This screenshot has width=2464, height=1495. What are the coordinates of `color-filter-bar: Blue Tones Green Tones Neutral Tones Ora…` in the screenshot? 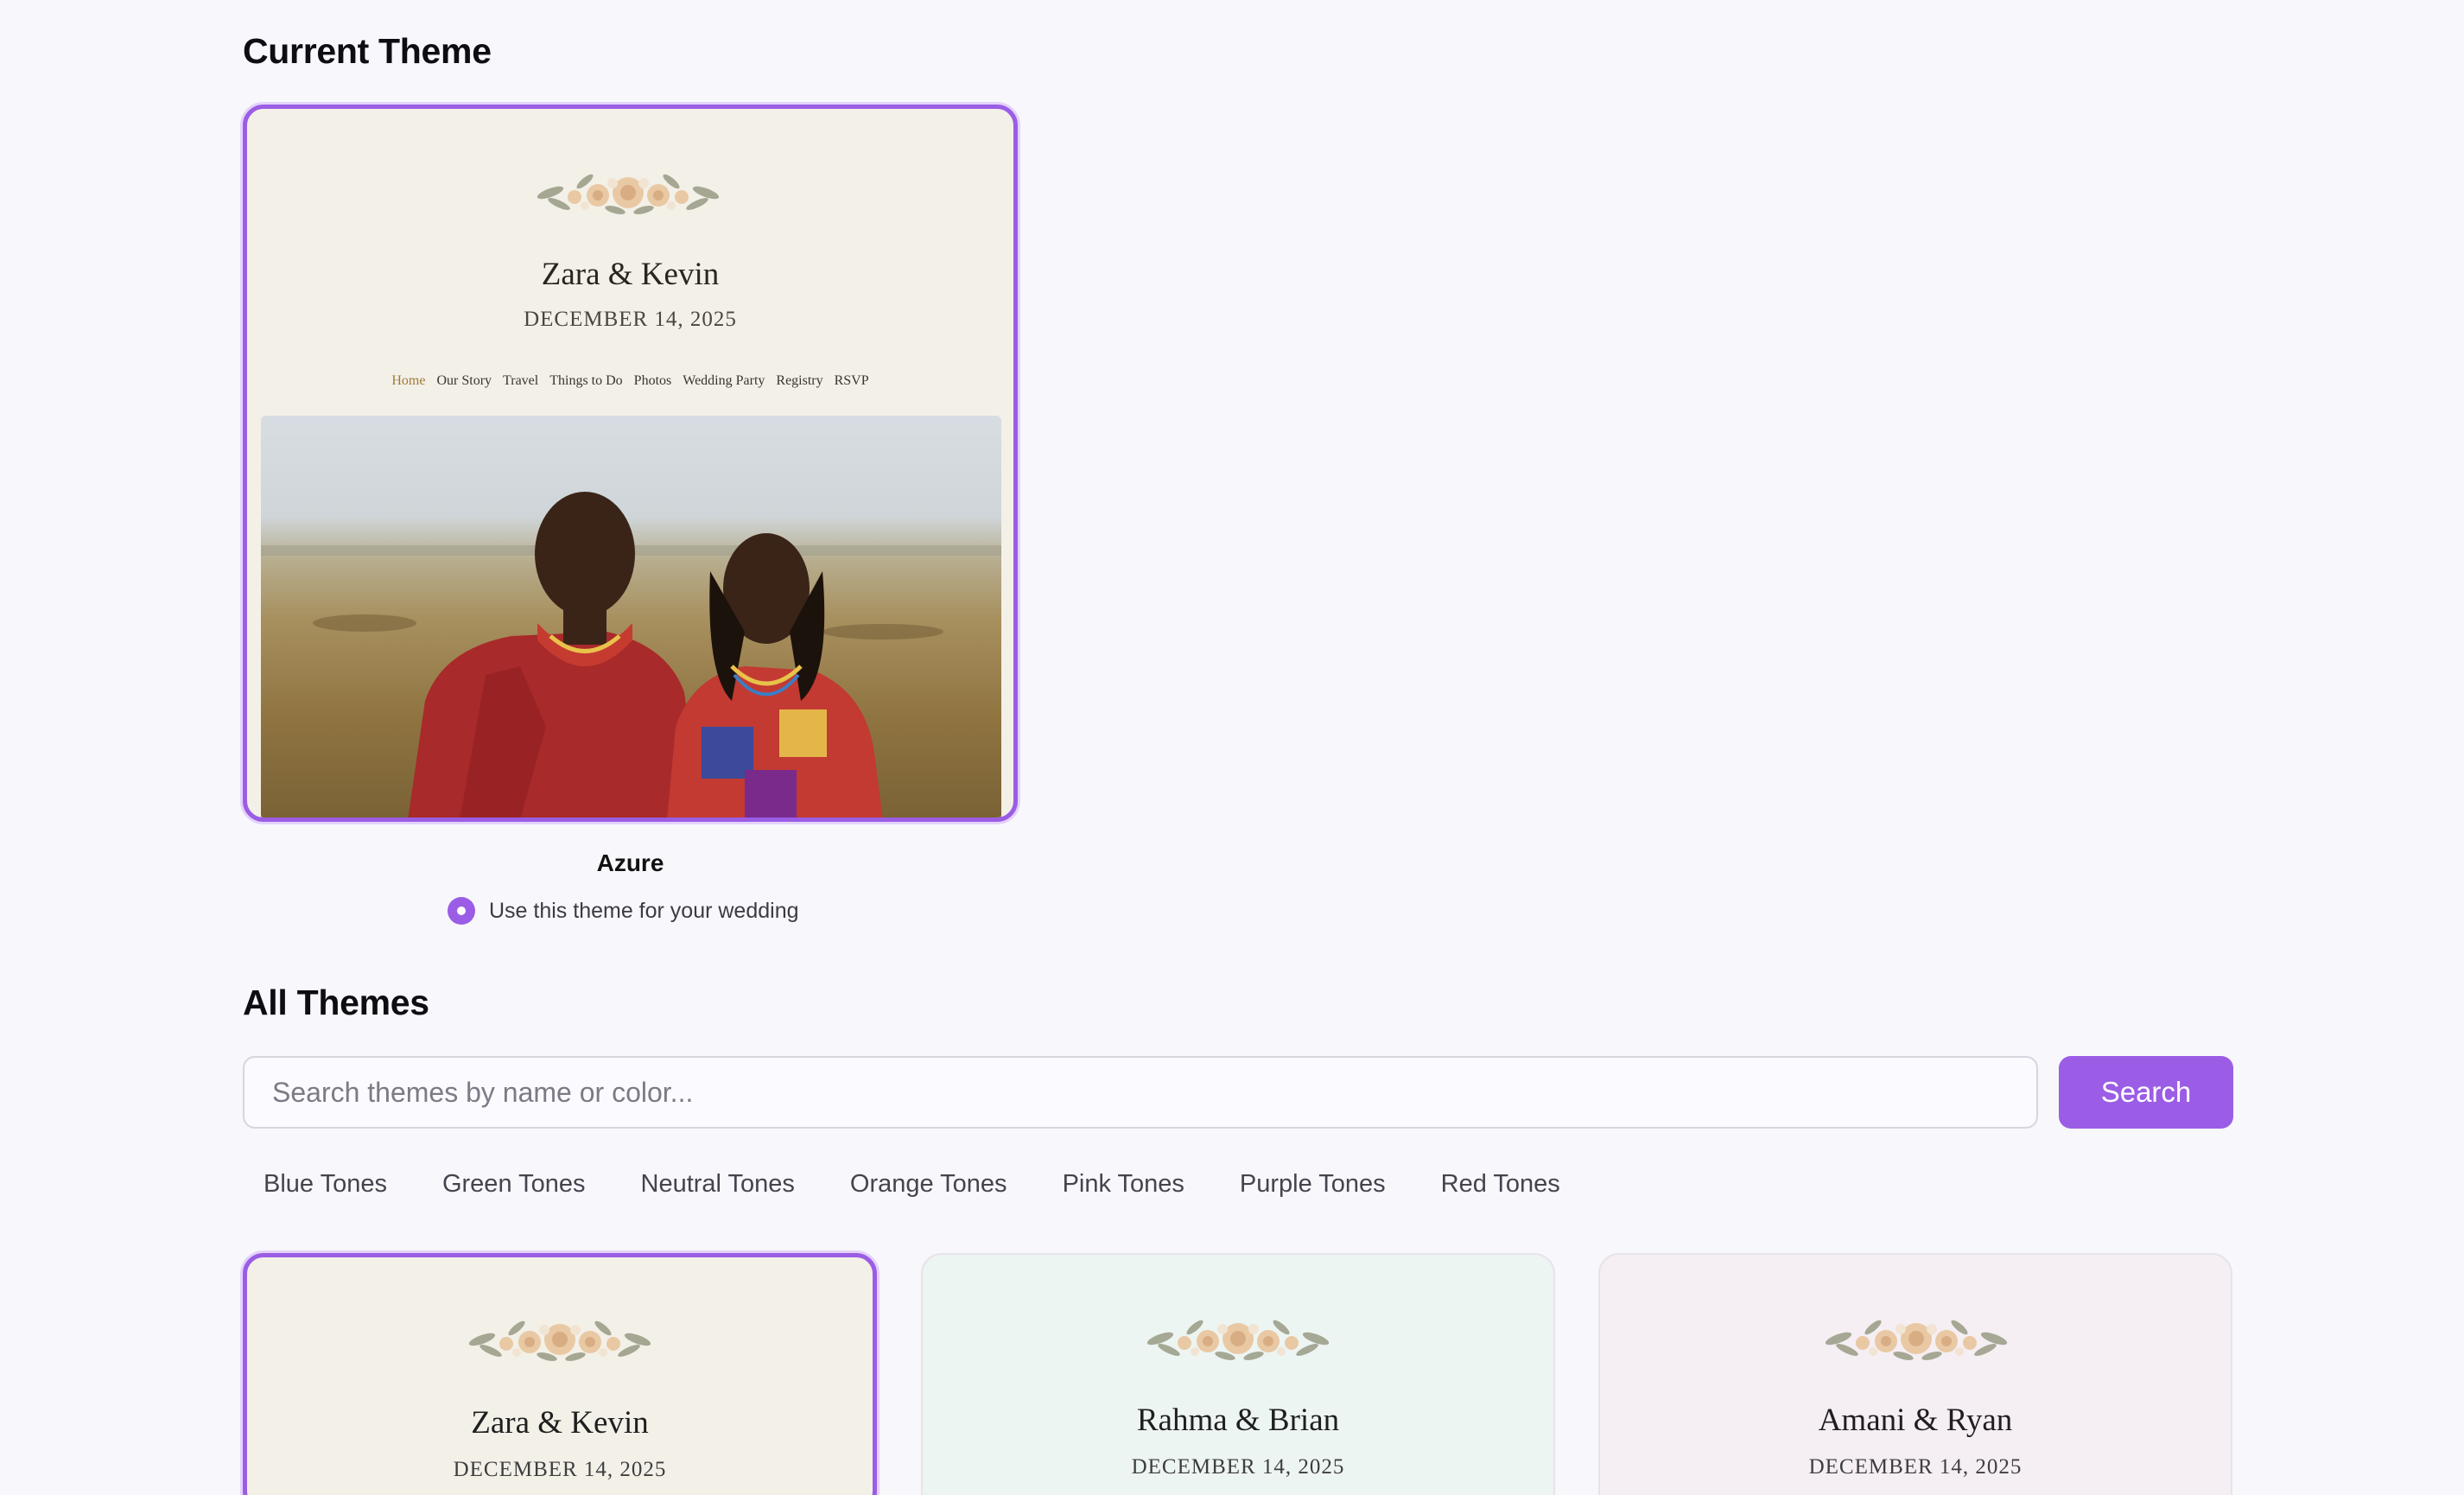 It's located at (919, 1184).